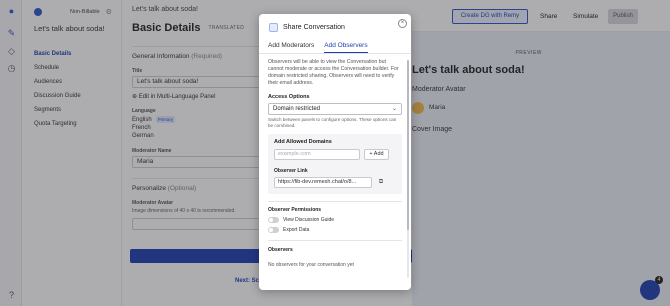 This screenshot has width=670, height=306. I want to click on close-icon: ×, so click(402, 23).